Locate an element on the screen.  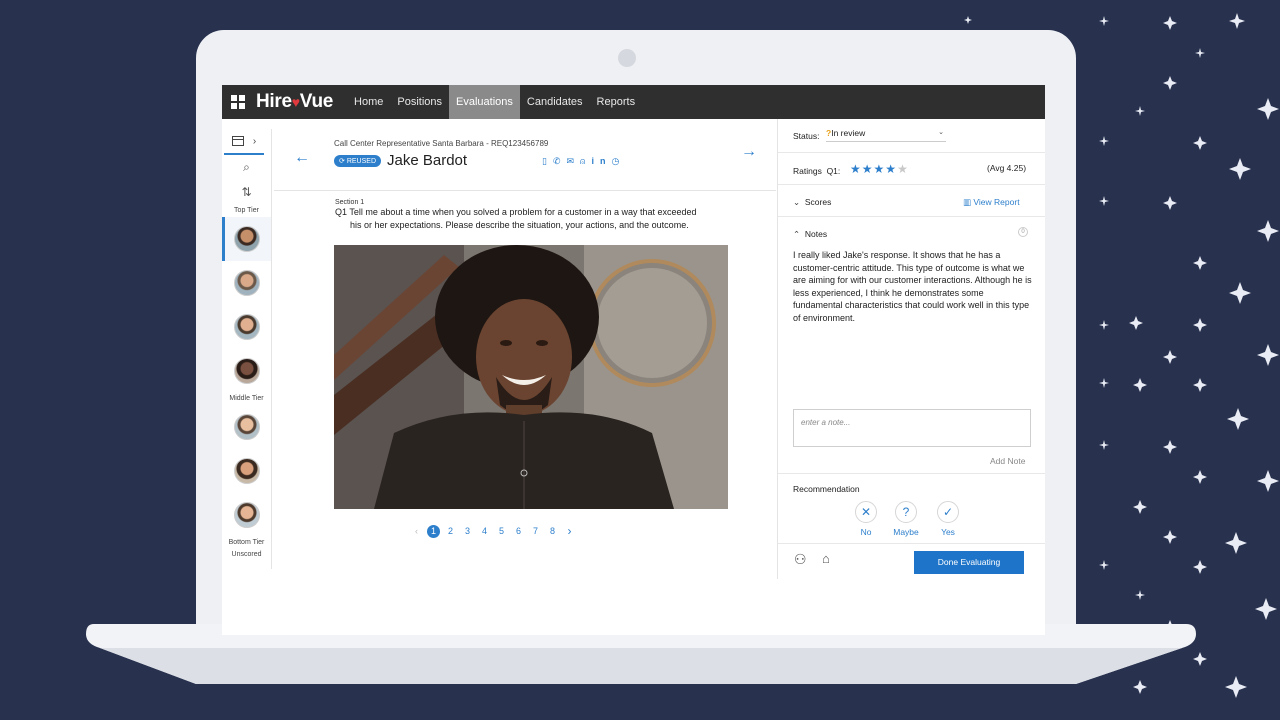
pager-page: 8 is located at coordinates (552, 531).